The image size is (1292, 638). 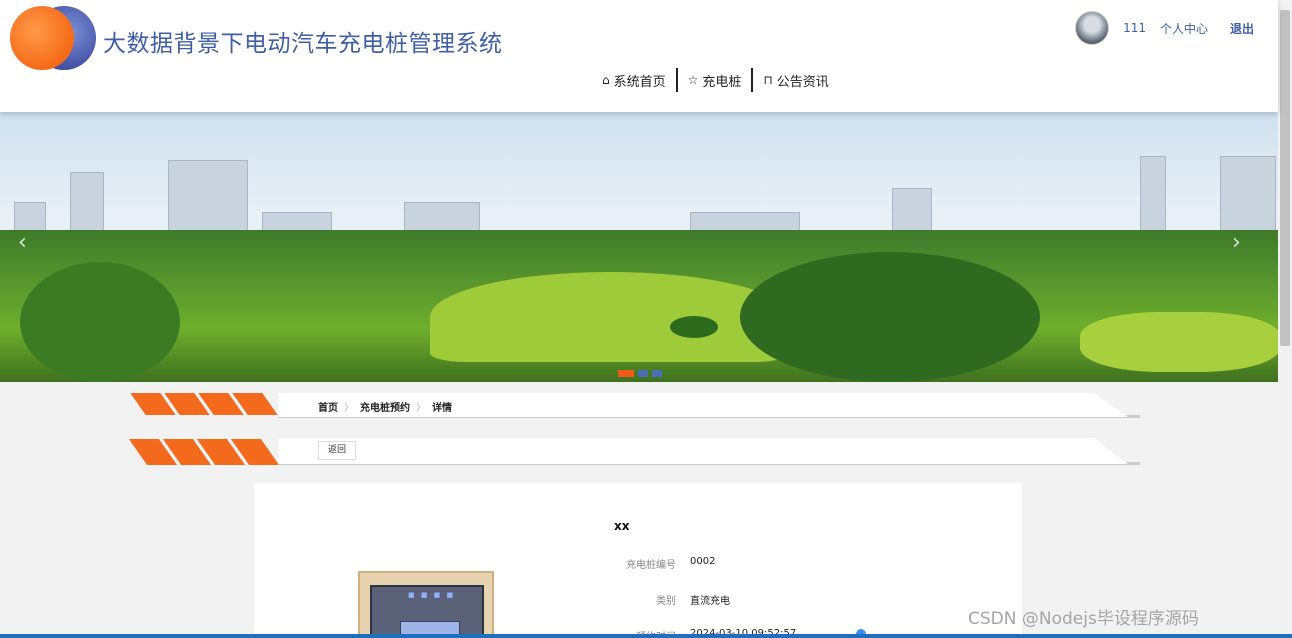 What do you see at coordinates (1134, 28) in the screenshot?
I see `user-id: 111` at bounding box center [1134, 28].